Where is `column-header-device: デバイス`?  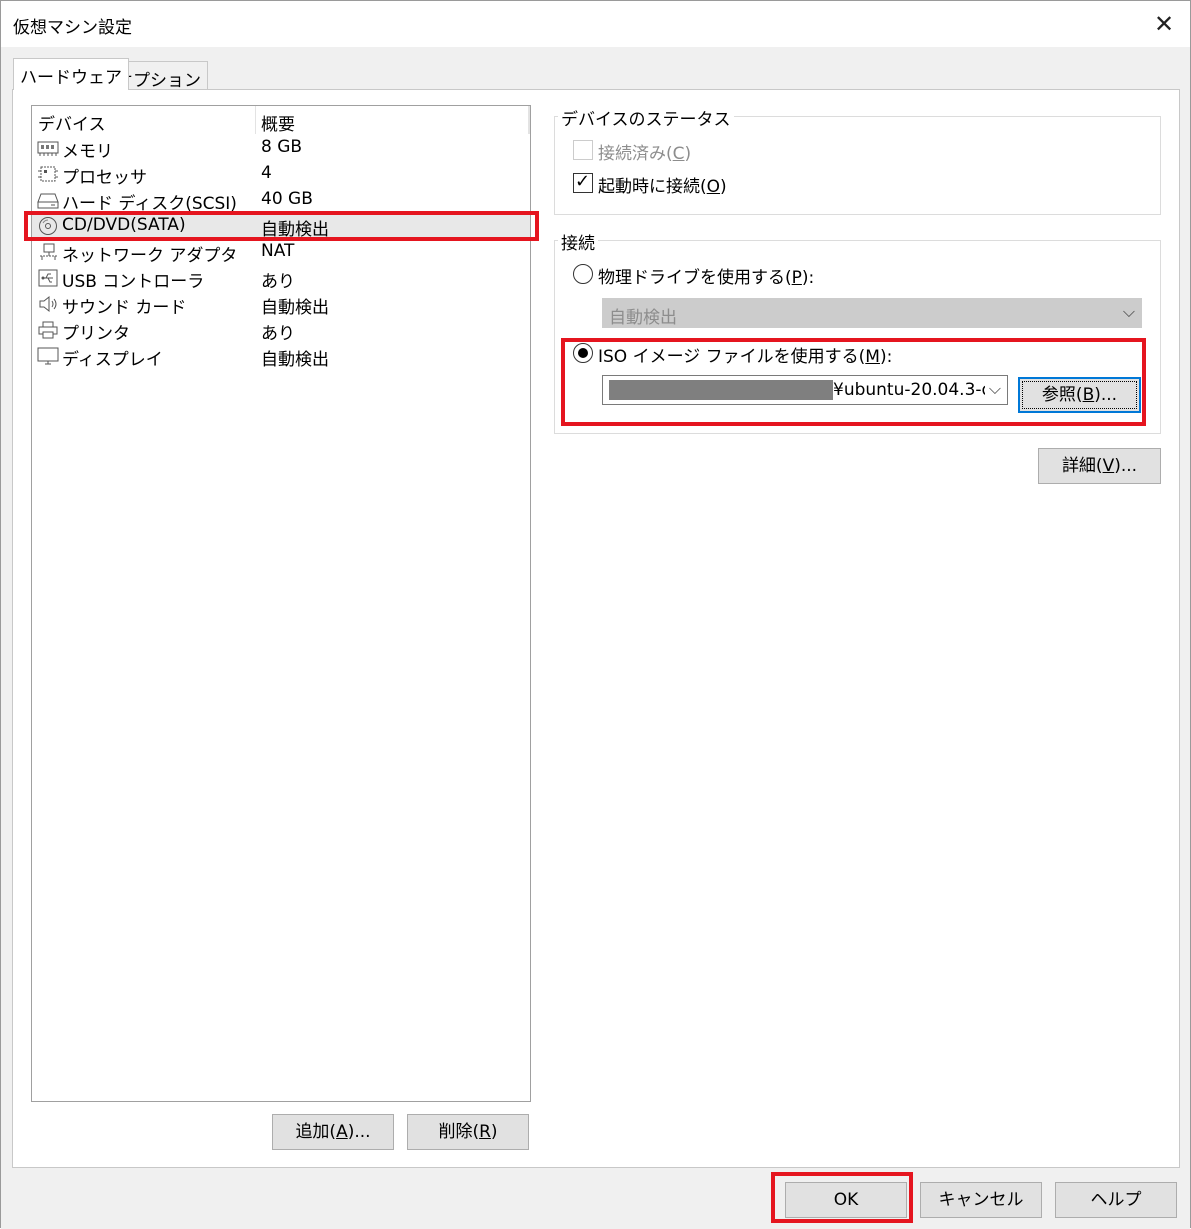
column-header-device: デバイス is located at coordinates (72, 123).